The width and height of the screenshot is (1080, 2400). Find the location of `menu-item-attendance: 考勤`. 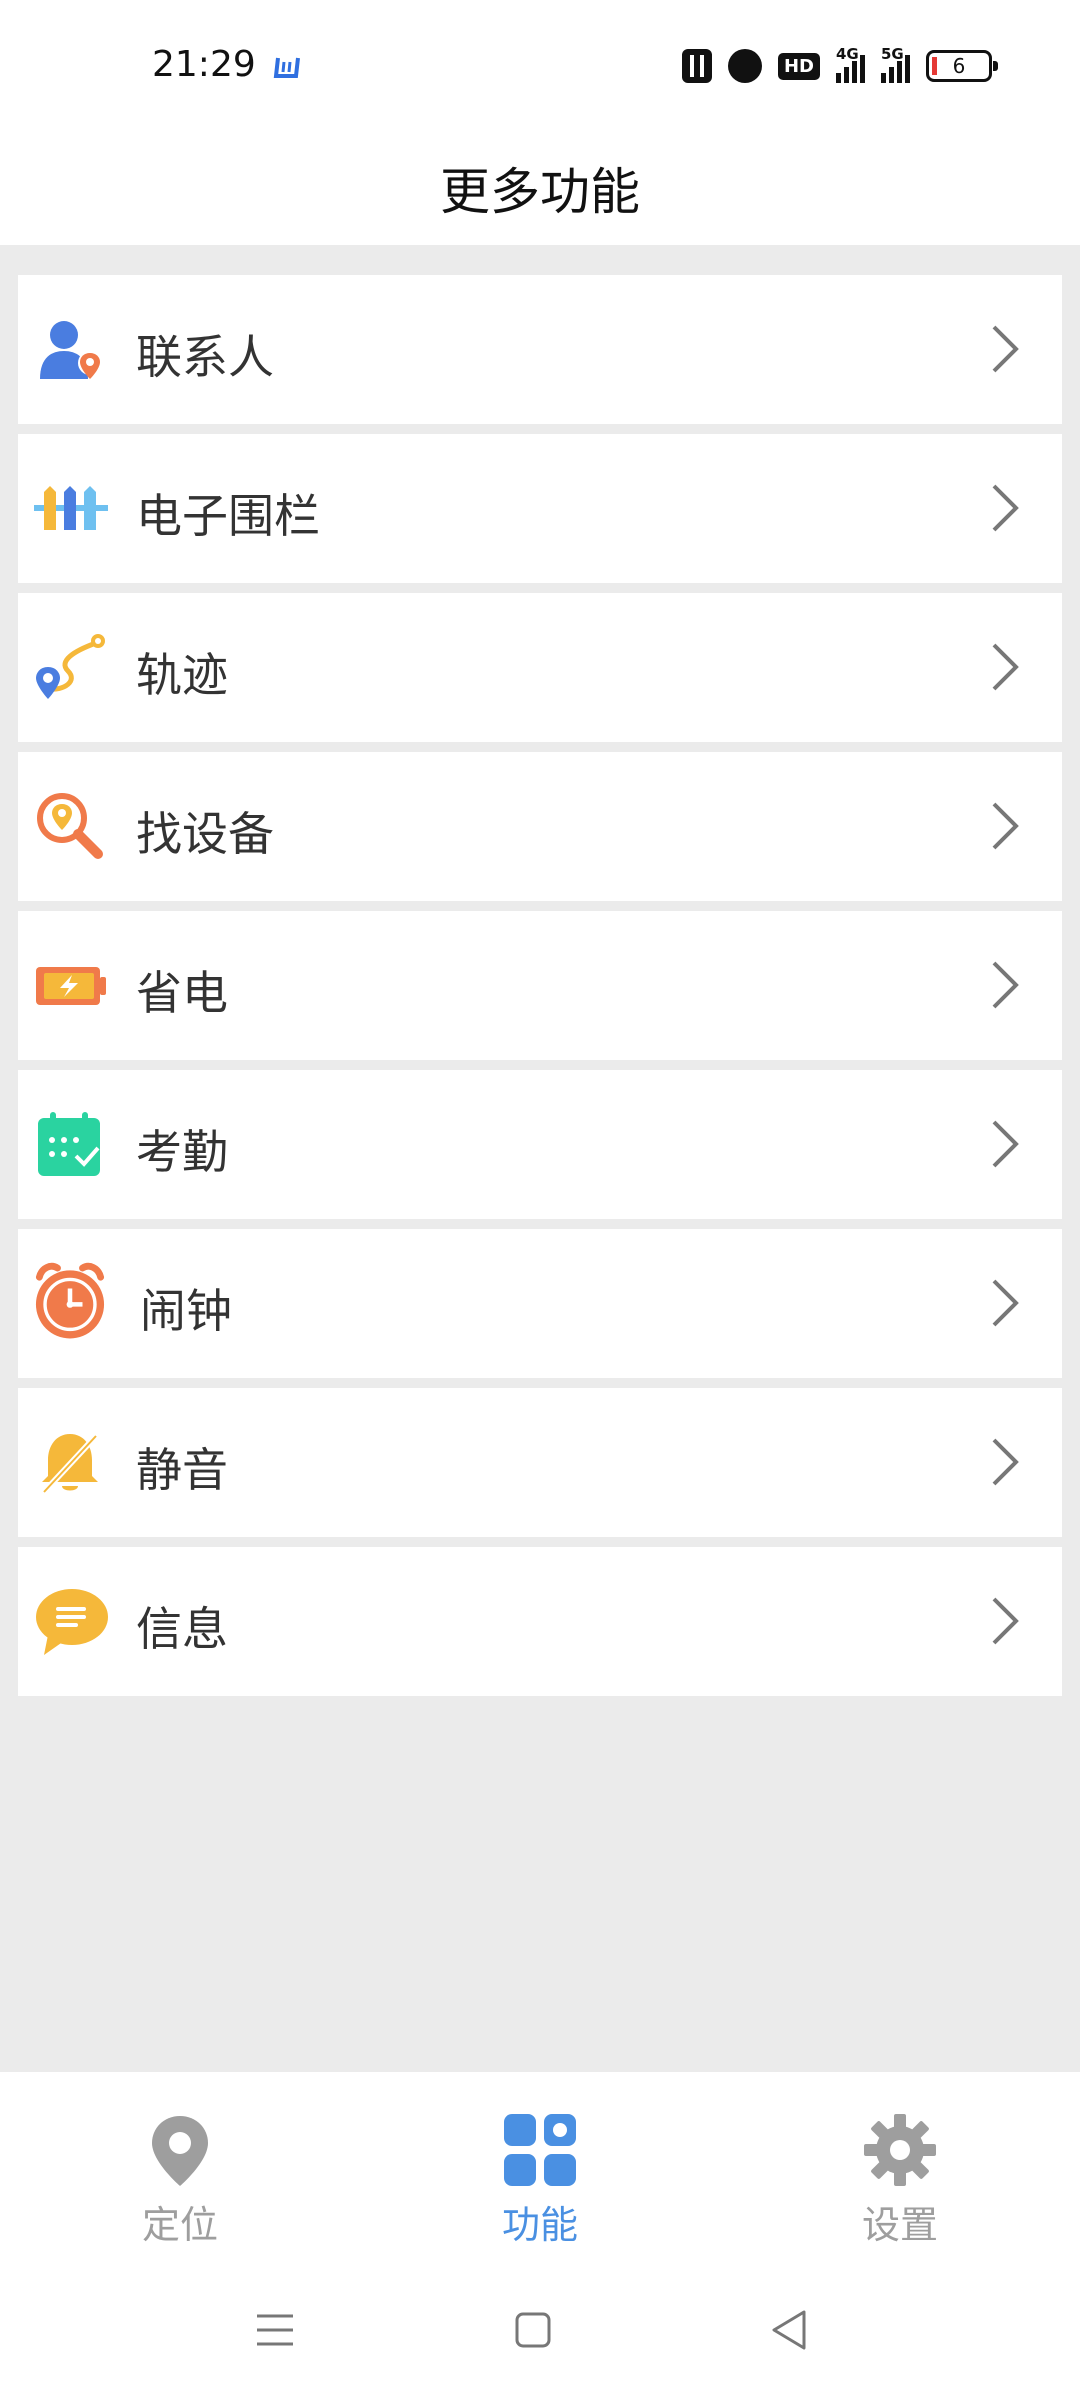

menu-item-attendance: 考勤 is located at coordinates (540, 1144).